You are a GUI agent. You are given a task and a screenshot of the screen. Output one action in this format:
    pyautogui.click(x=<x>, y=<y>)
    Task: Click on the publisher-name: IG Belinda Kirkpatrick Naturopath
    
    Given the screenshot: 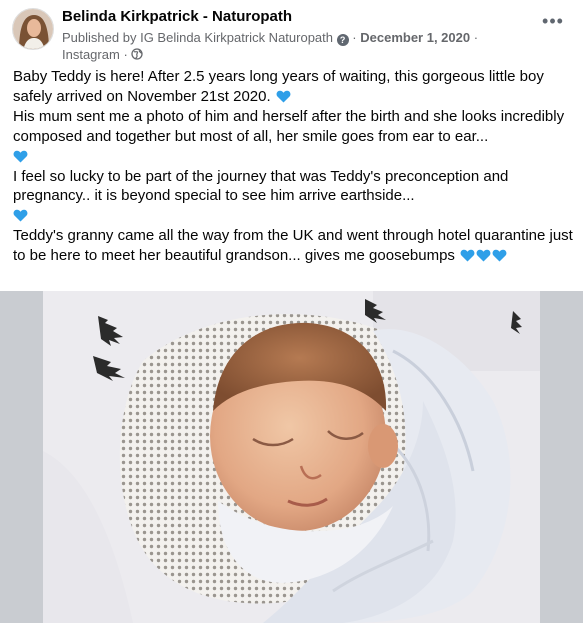 What is the action you would take?
    pyautogui.click(x=236, y=37)
    